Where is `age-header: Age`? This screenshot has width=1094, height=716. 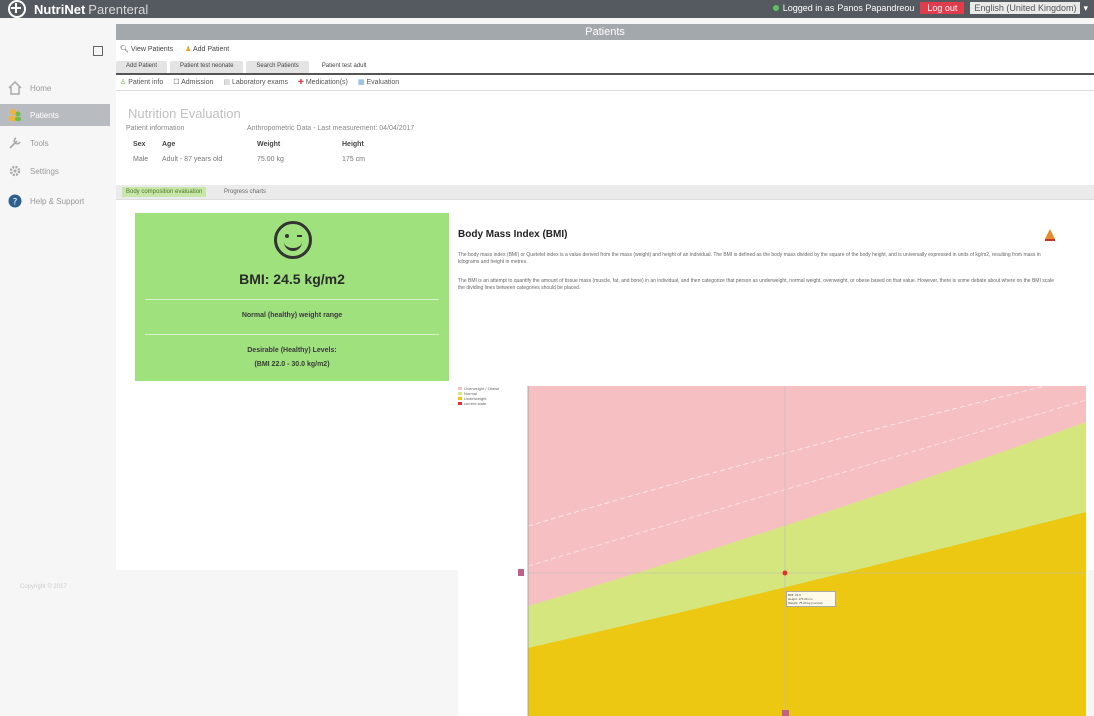 age-header: Age is located at coordinates (169, 144).